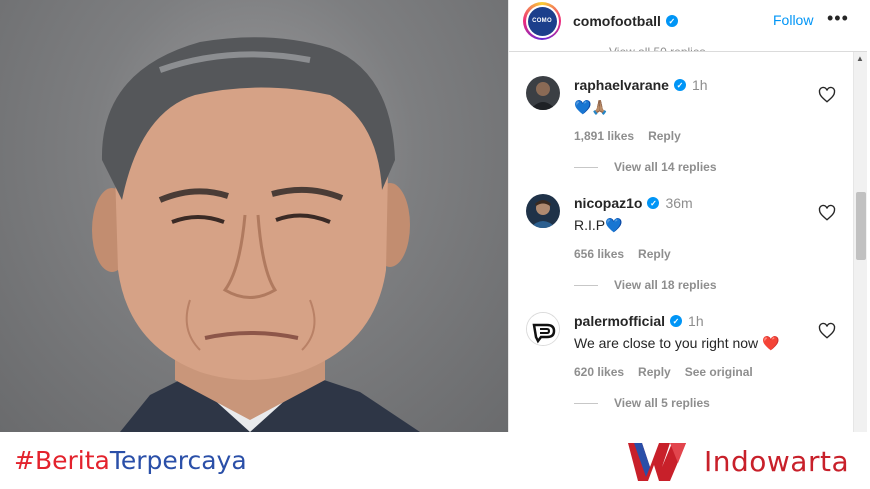 Image resolution: width=870 pixels, height=489 pixels. I want to click on view-replies-button: View all 14 replies, so click(645, 167).